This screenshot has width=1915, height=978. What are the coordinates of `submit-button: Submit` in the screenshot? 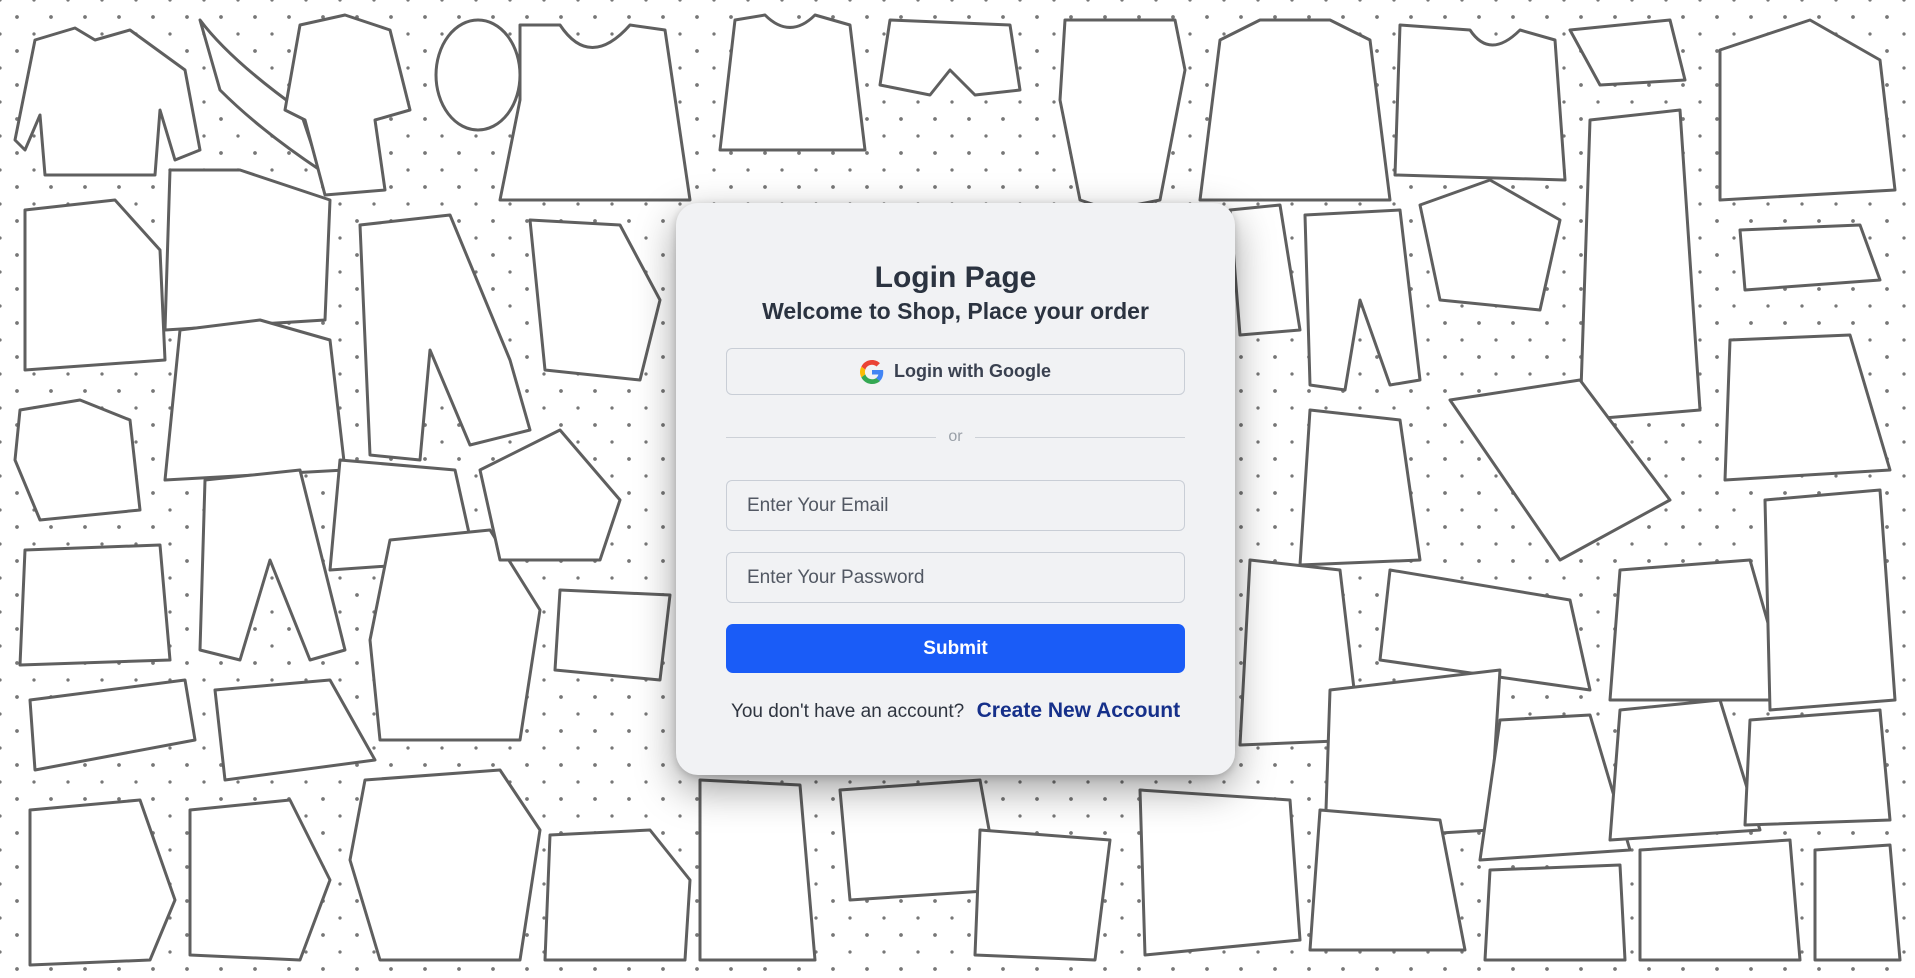 It's located at (955, 648).